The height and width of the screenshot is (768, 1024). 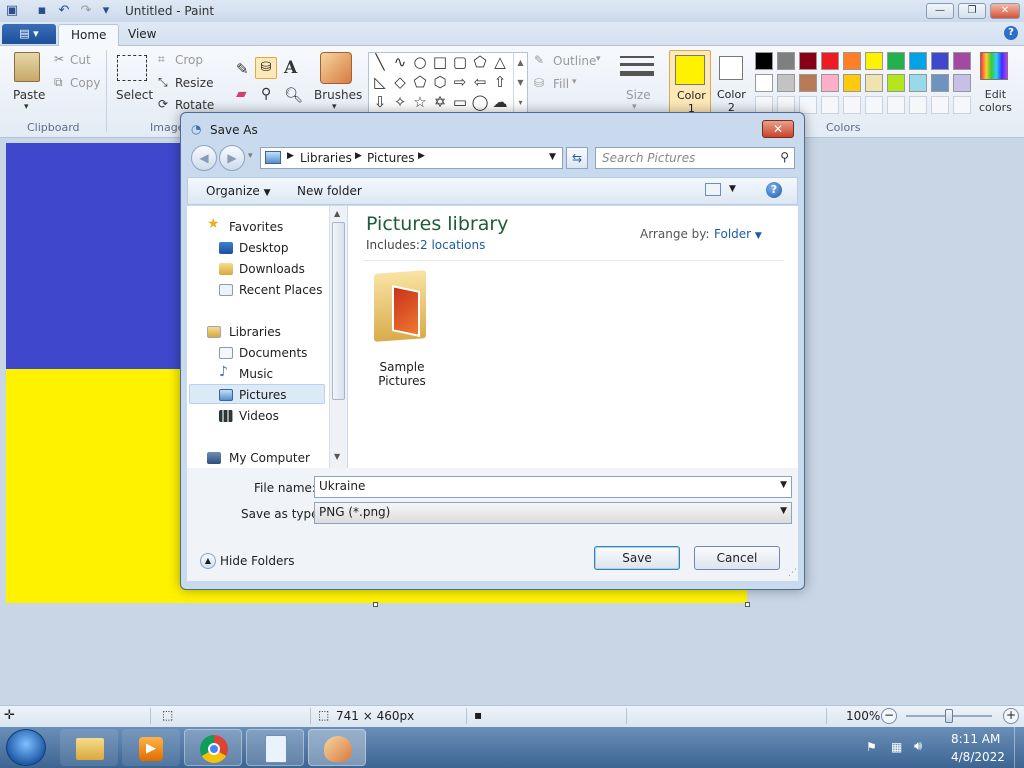 I want to click on left-arrow-shape-icon: ⇦, so click(x=480, y=82).